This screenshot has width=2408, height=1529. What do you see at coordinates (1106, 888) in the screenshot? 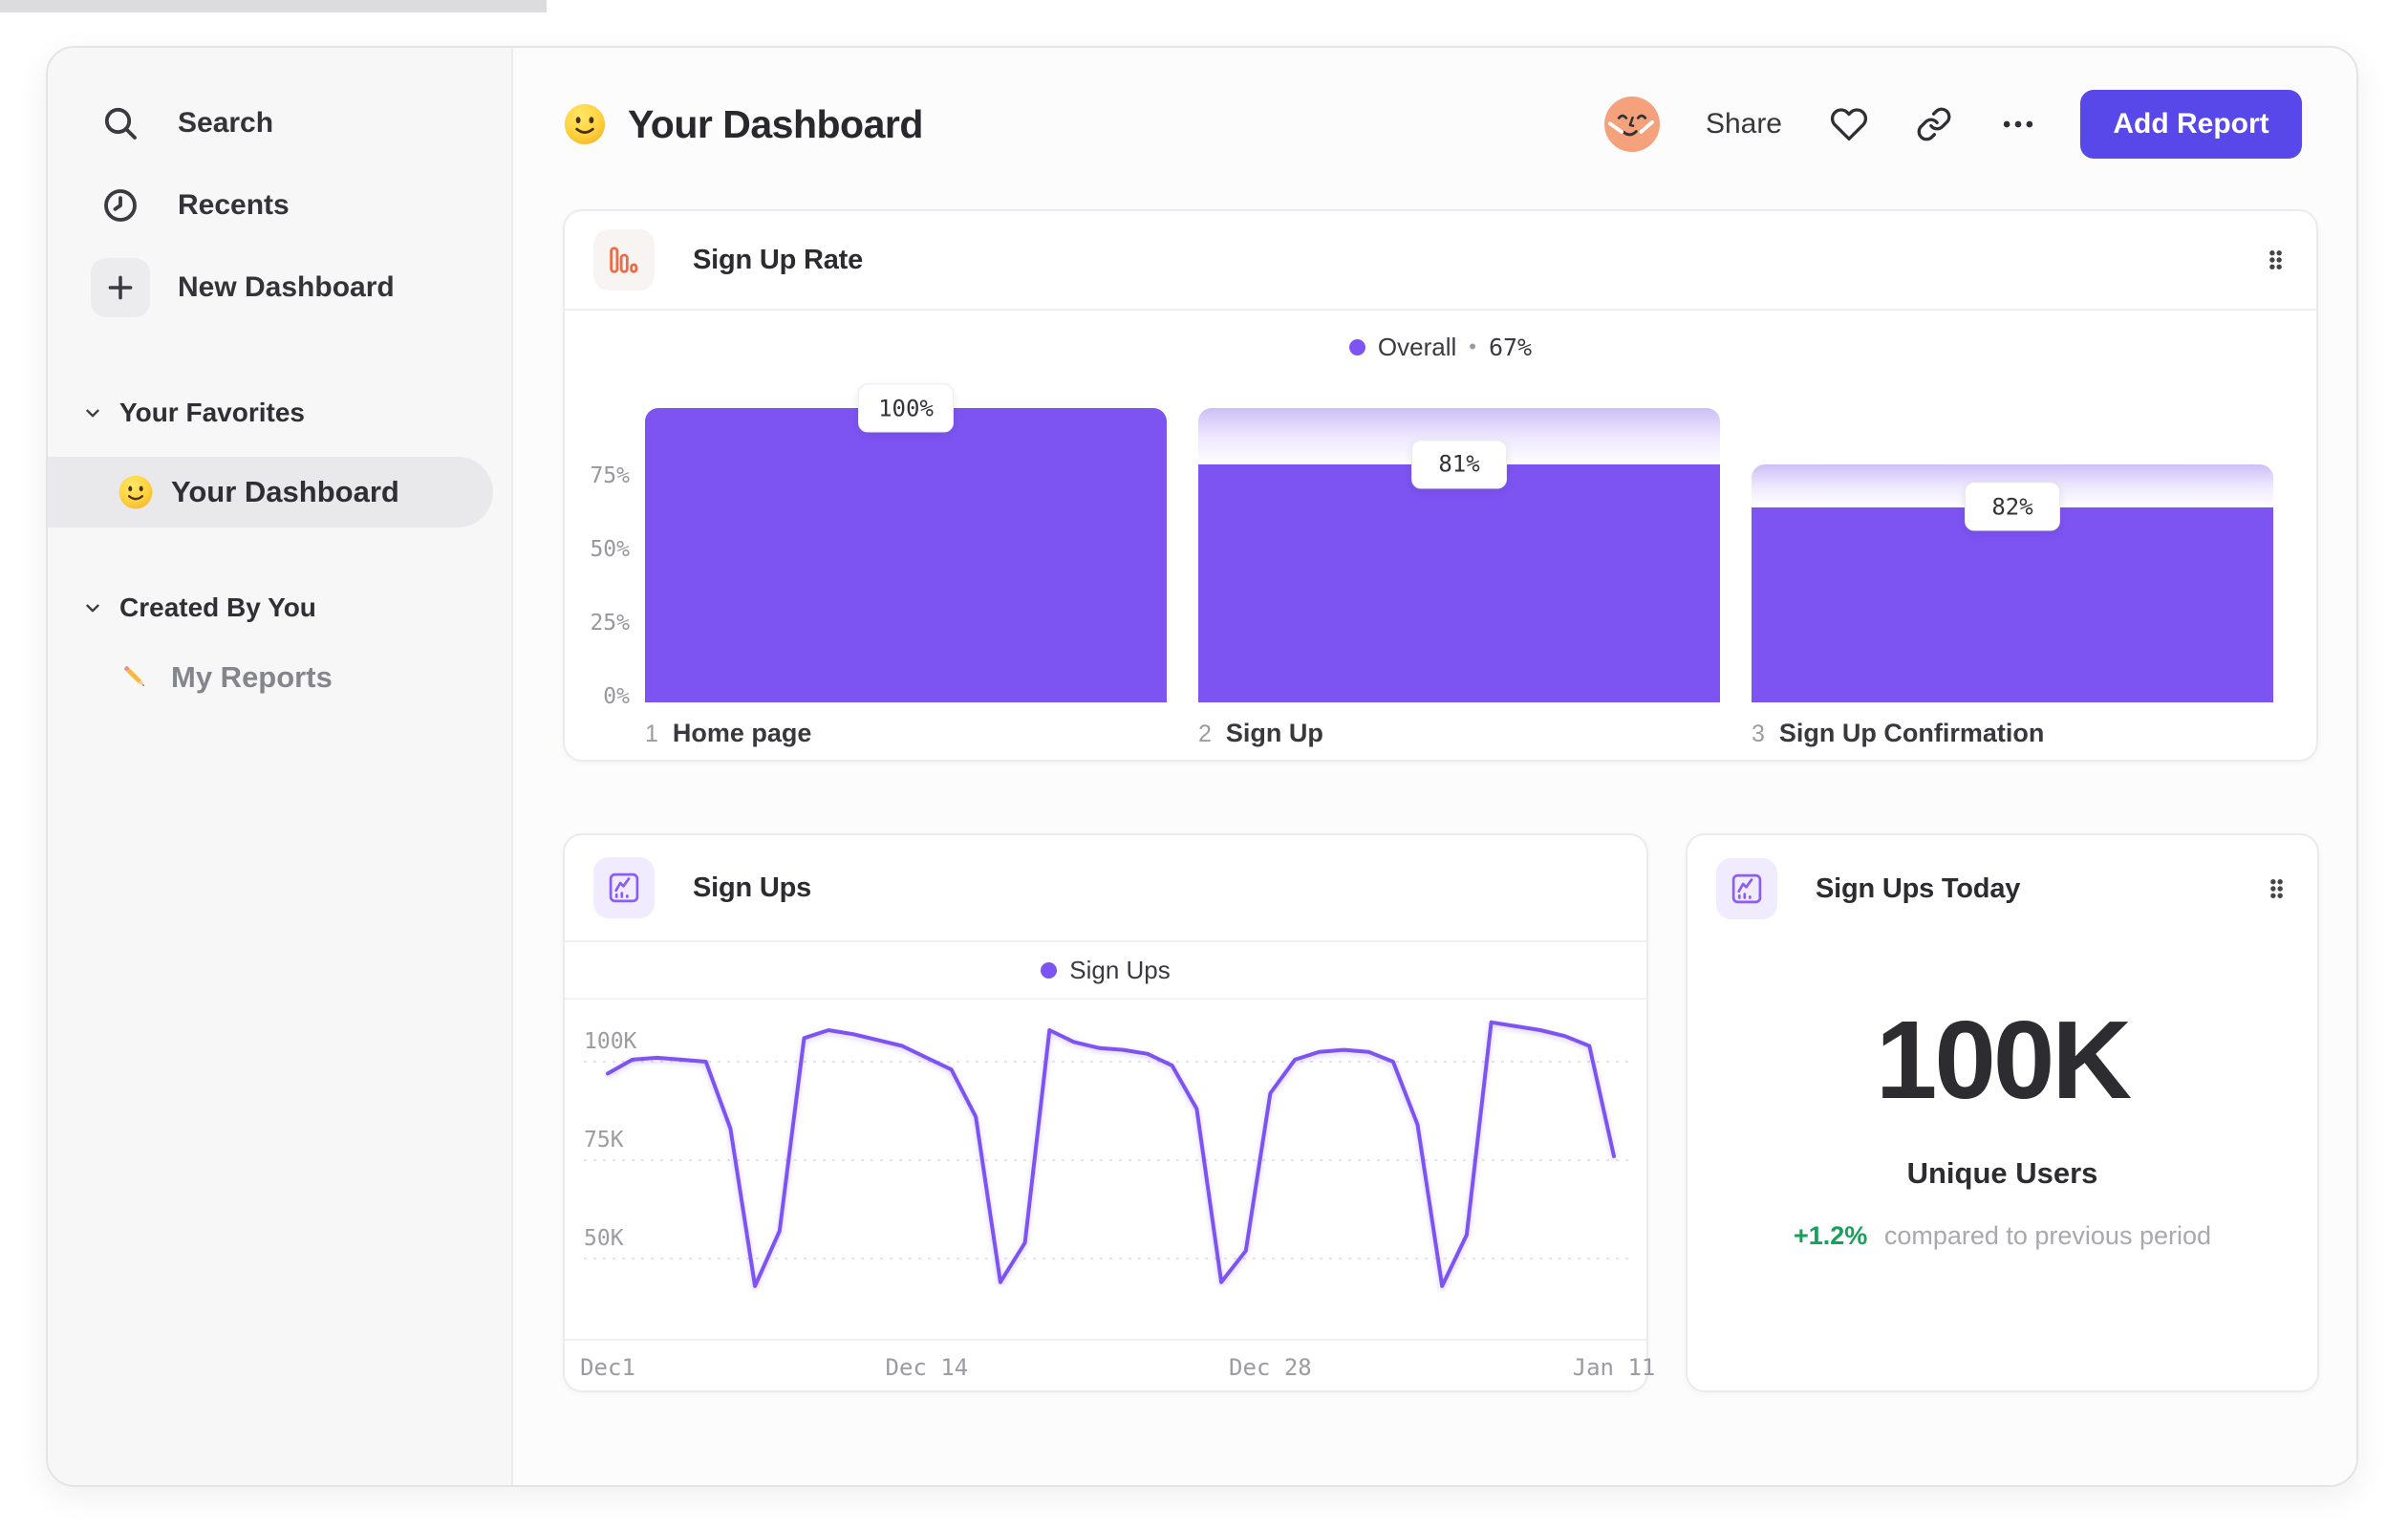
I see `card-header: Sign Ups` at bounding box center [1106, 888].